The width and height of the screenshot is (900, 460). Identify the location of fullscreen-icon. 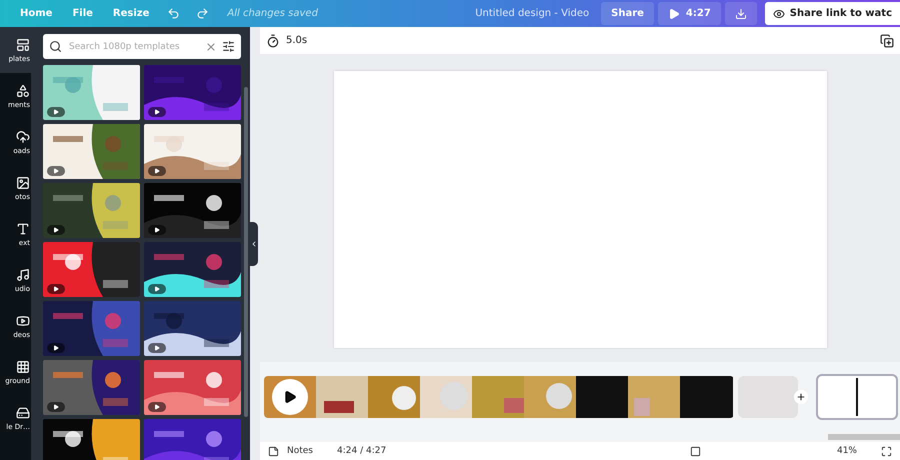
(886, 451).